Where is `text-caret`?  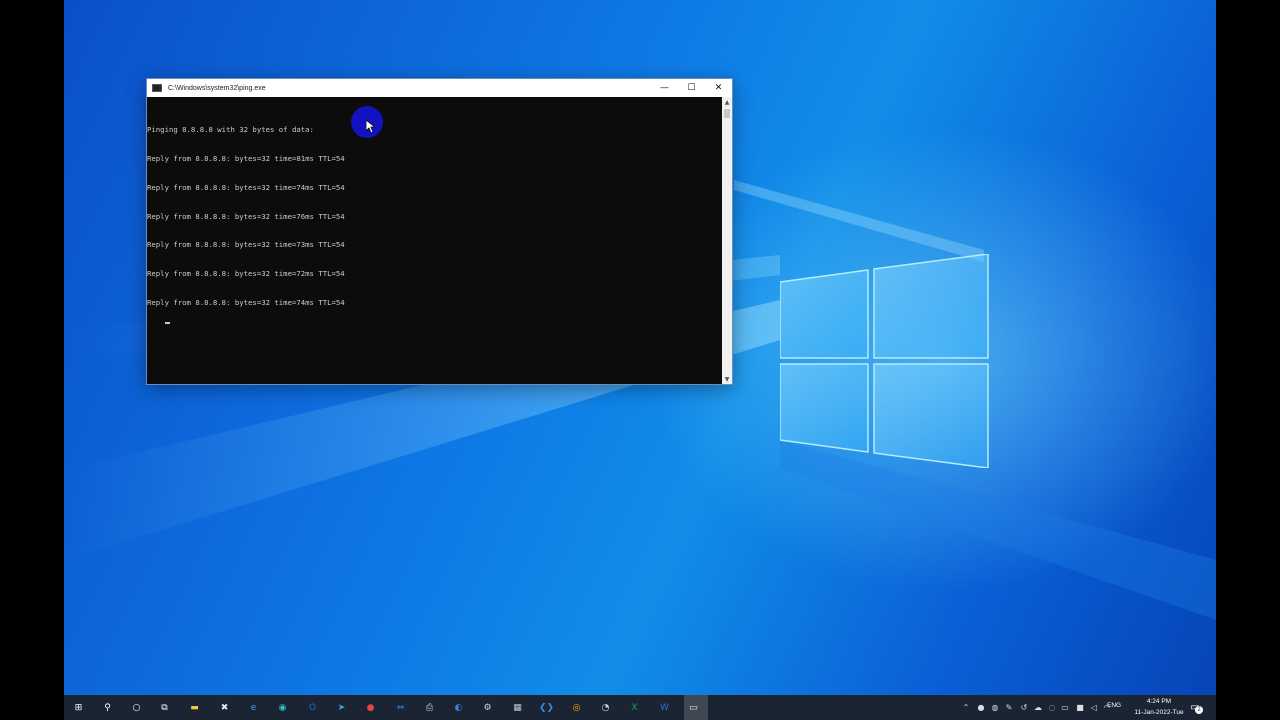
text-caret is located at coordinates (167, 323).